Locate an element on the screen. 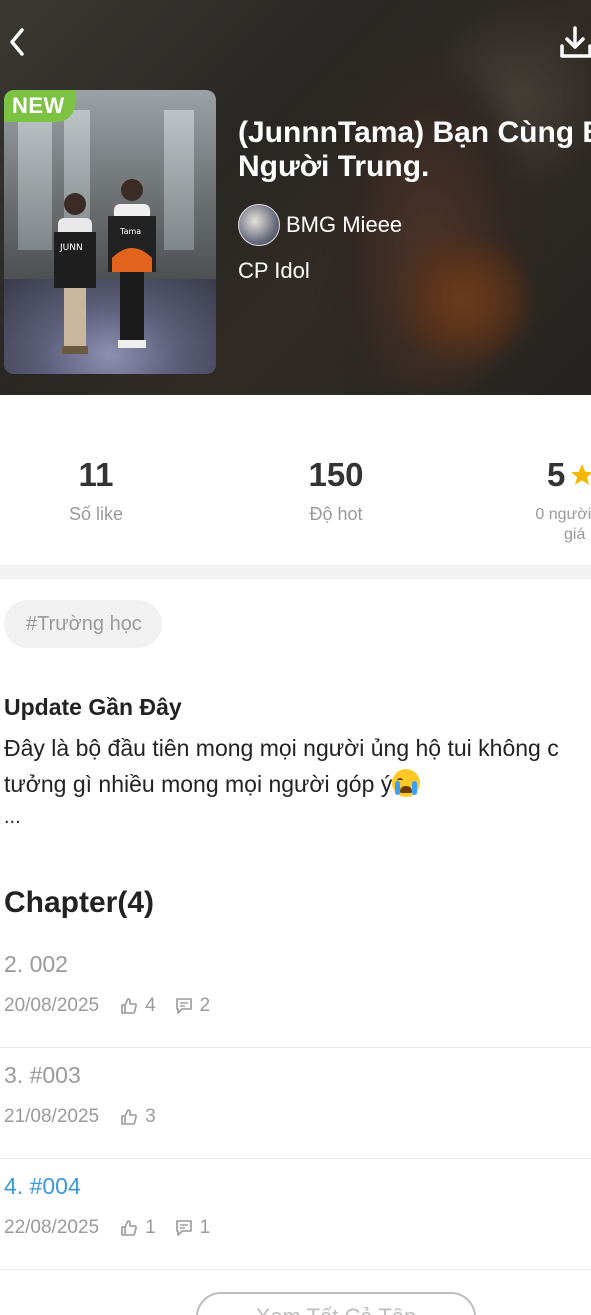 Image resolution: width=591 pixels, height=1315 pixels. hot-count: 150 is located at coordinates (336, 474).